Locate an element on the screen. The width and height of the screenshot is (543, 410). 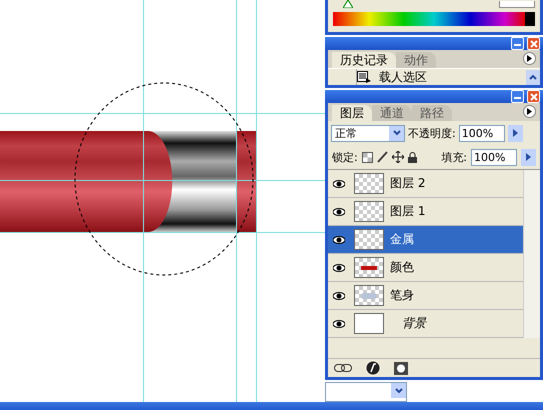
move-icon is located at coordinates (398, 157).